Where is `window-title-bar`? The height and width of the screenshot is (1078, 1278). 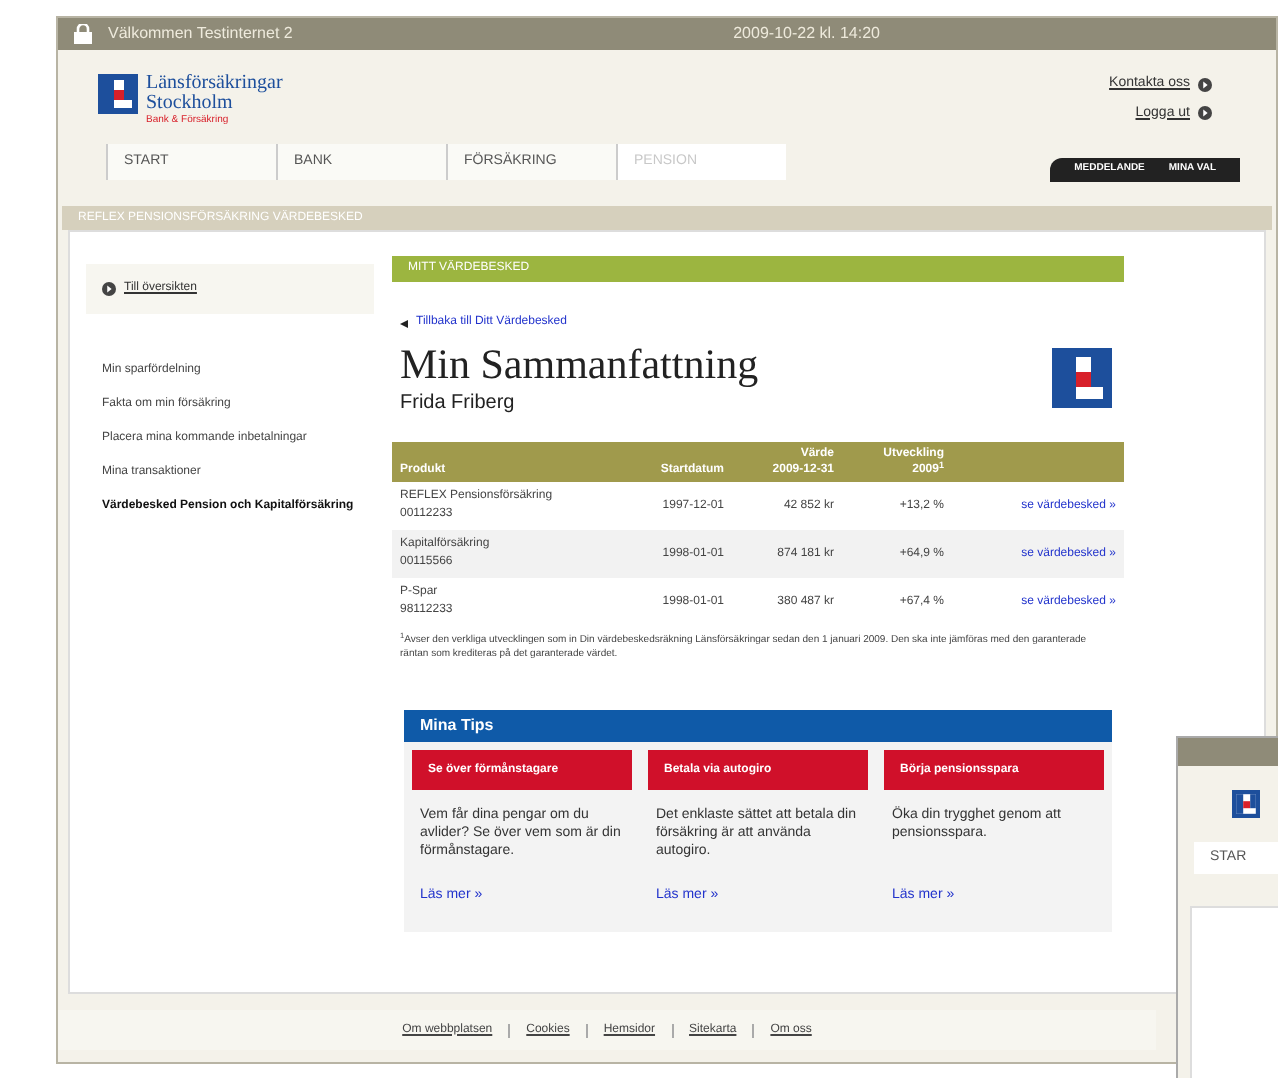
window-title-bar is located at coordinates (1228, 752).